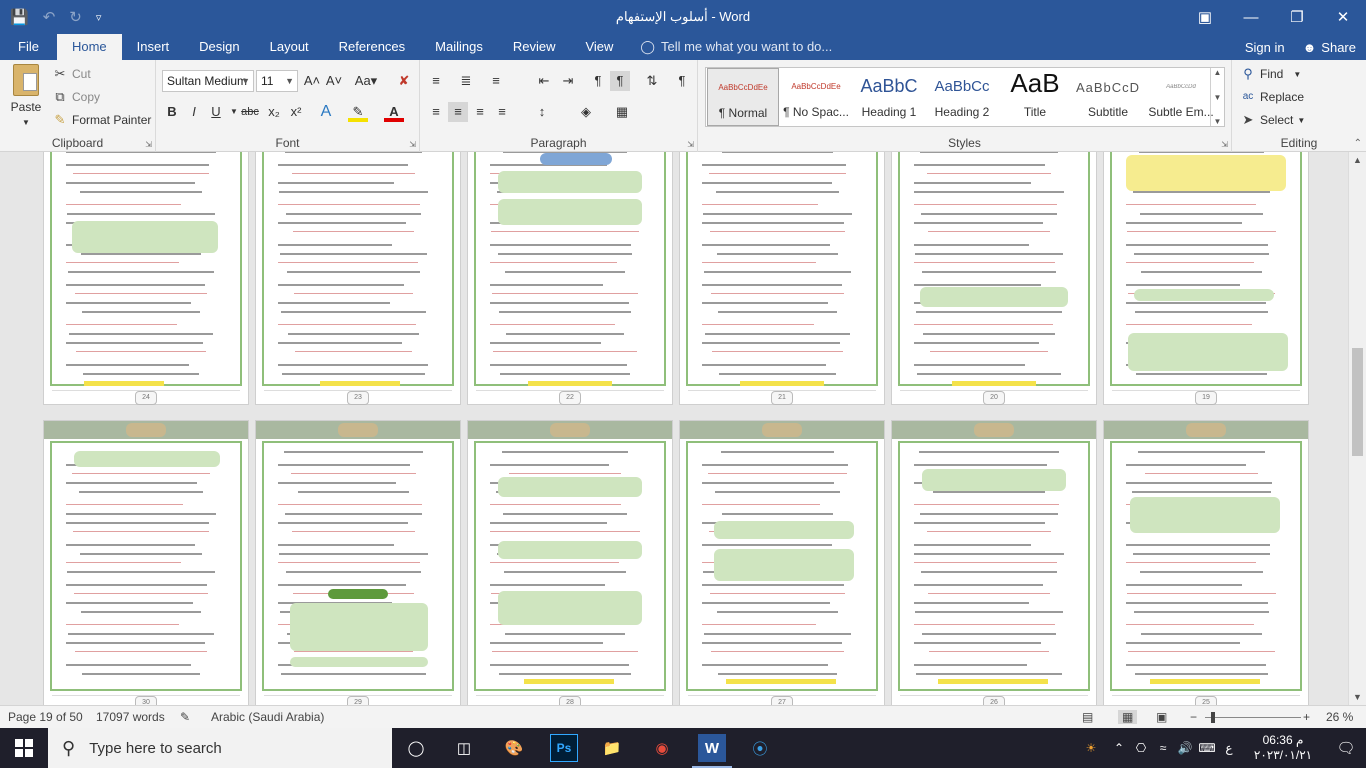 The height and width of the screenshot is (768, 1366). I want to click on styles-scroll: ▲ ▼ ▼, so click(1217, 97).